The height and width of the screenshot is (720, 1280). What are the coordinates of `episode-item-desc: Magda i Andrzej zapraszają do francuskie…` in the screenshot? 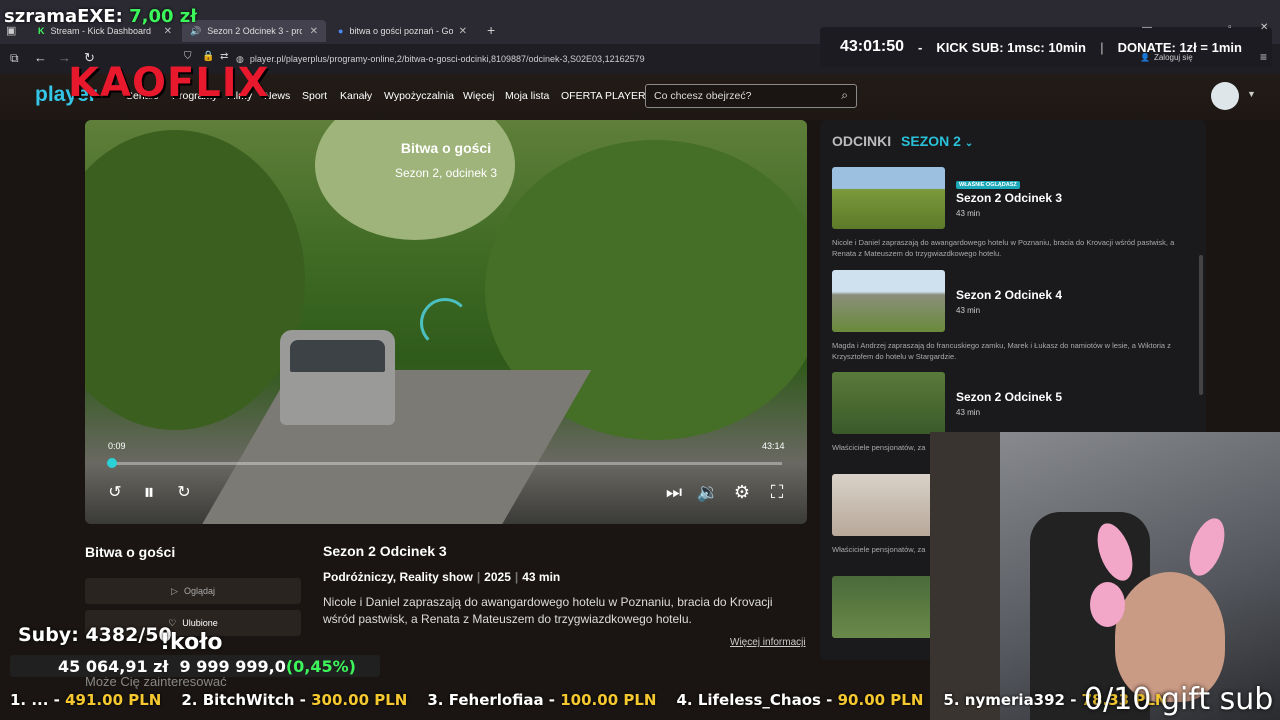 It's located at (1001, 351).